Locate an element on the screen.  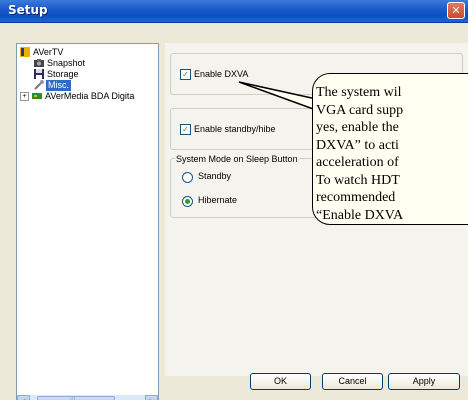
callout-line: yes, enable the is located at coordinates (357, 127).